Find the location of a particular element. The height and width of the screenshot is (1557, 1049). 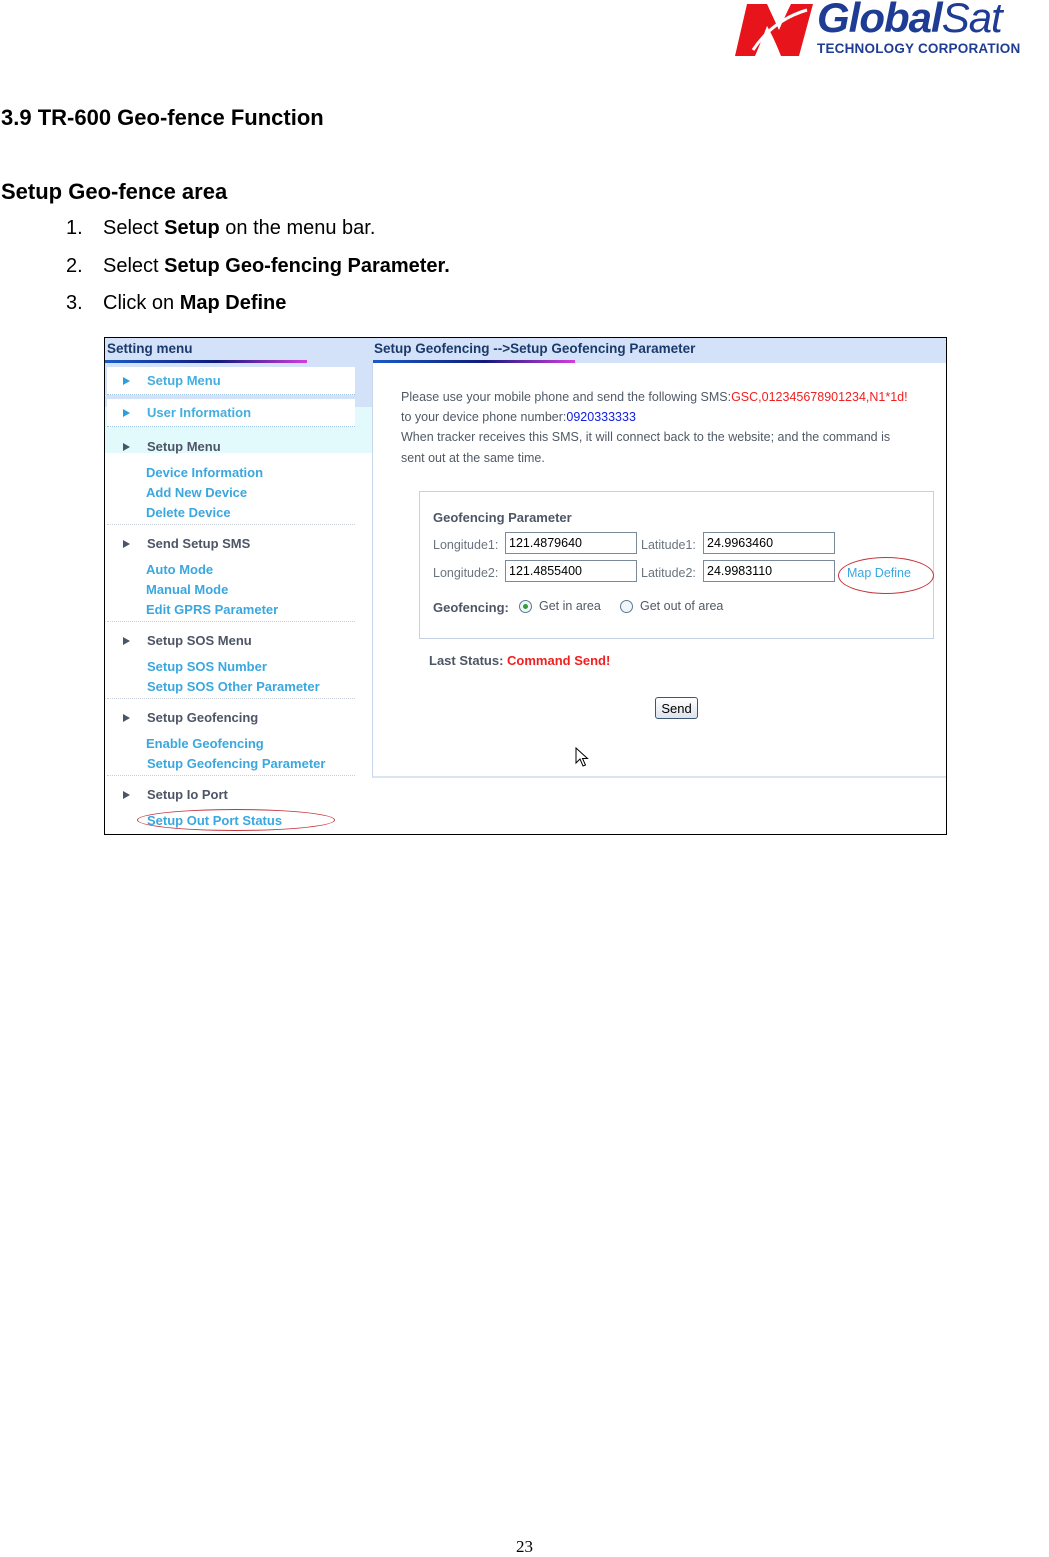

radio-label: Get out of area is located at coordinates (682, 606).